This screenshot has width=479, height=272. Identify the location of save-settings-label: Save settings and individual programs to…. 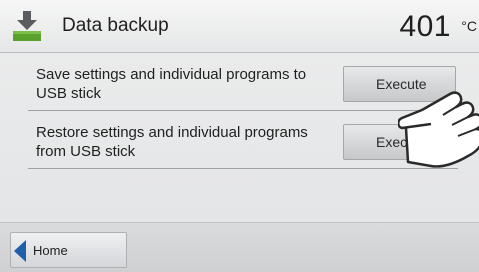
(171, 84).